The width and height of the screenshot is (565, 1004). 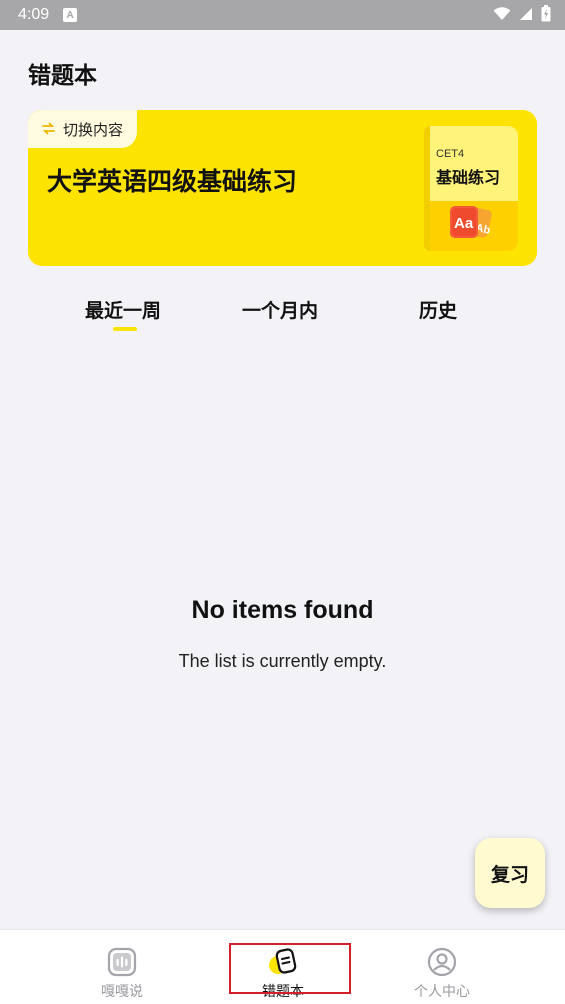 What do you see at coordinates (546, 15) in the screenshot?
I see `battery-icon` at bounding box center [546, 15].